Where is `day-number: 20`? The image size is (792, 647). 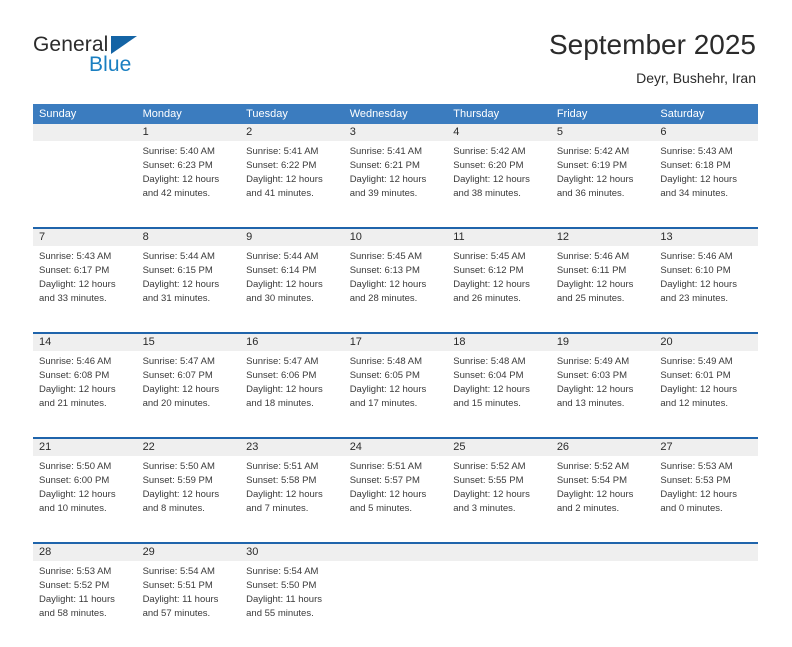
day-number: 20 is located at coordinates (706, 342).